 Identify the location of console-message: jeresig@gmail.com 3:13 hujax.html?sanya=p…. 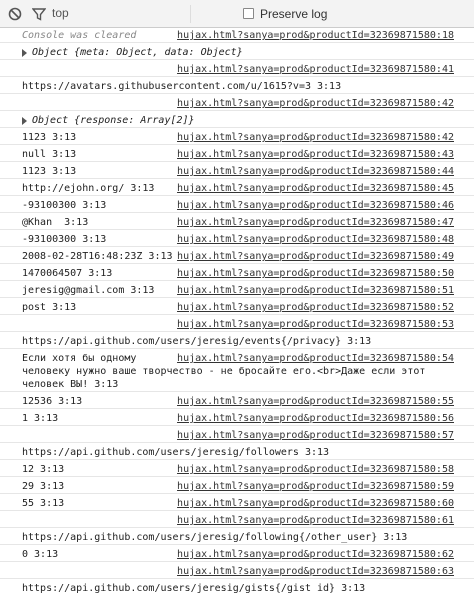
(237, 289).